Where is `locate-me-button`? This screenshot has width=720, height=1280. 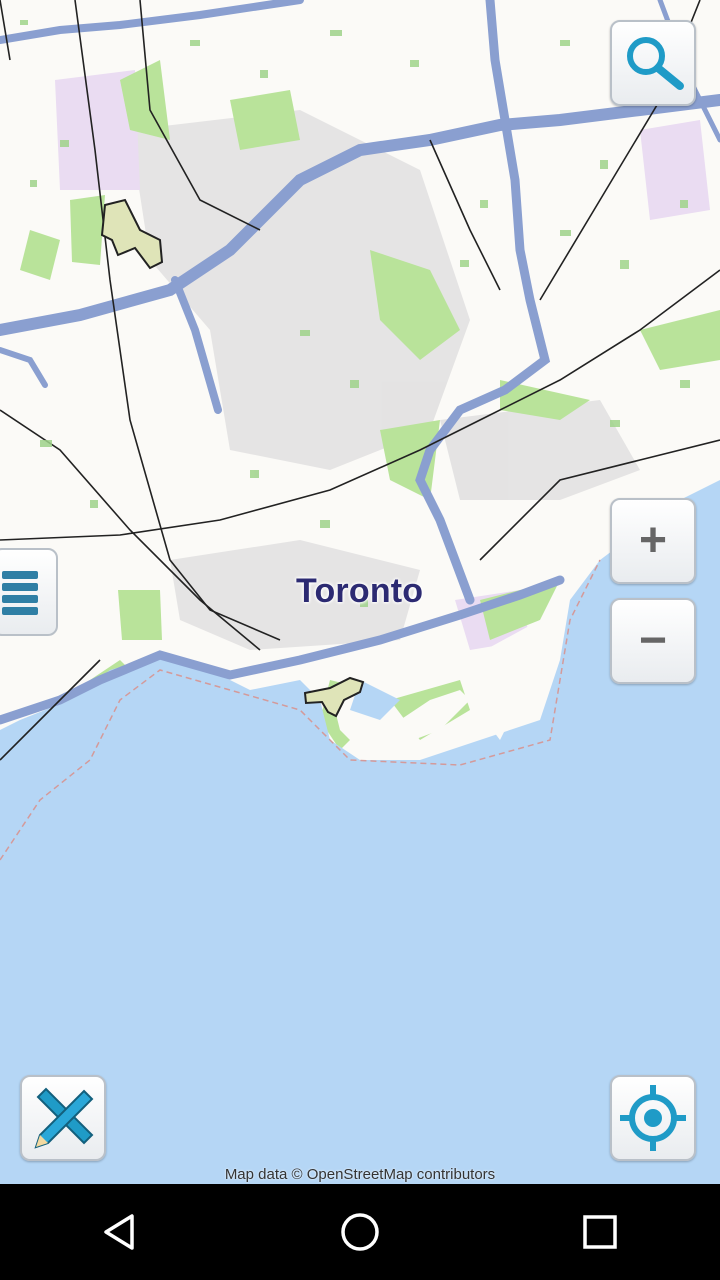
locate-me-button is located at coordinates (653, 1118).